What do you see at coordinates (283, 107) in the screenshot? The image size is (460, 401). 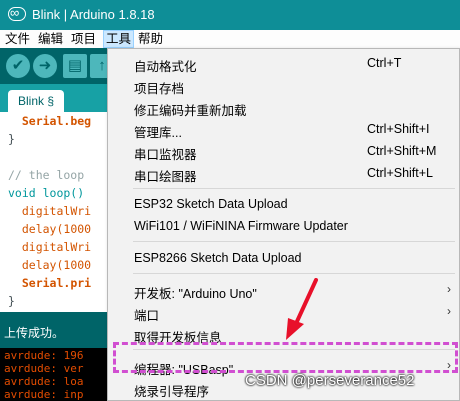 I see `menu-item-fix-encoding: 修正编码并重新加载` at bounding box center [283, 107].